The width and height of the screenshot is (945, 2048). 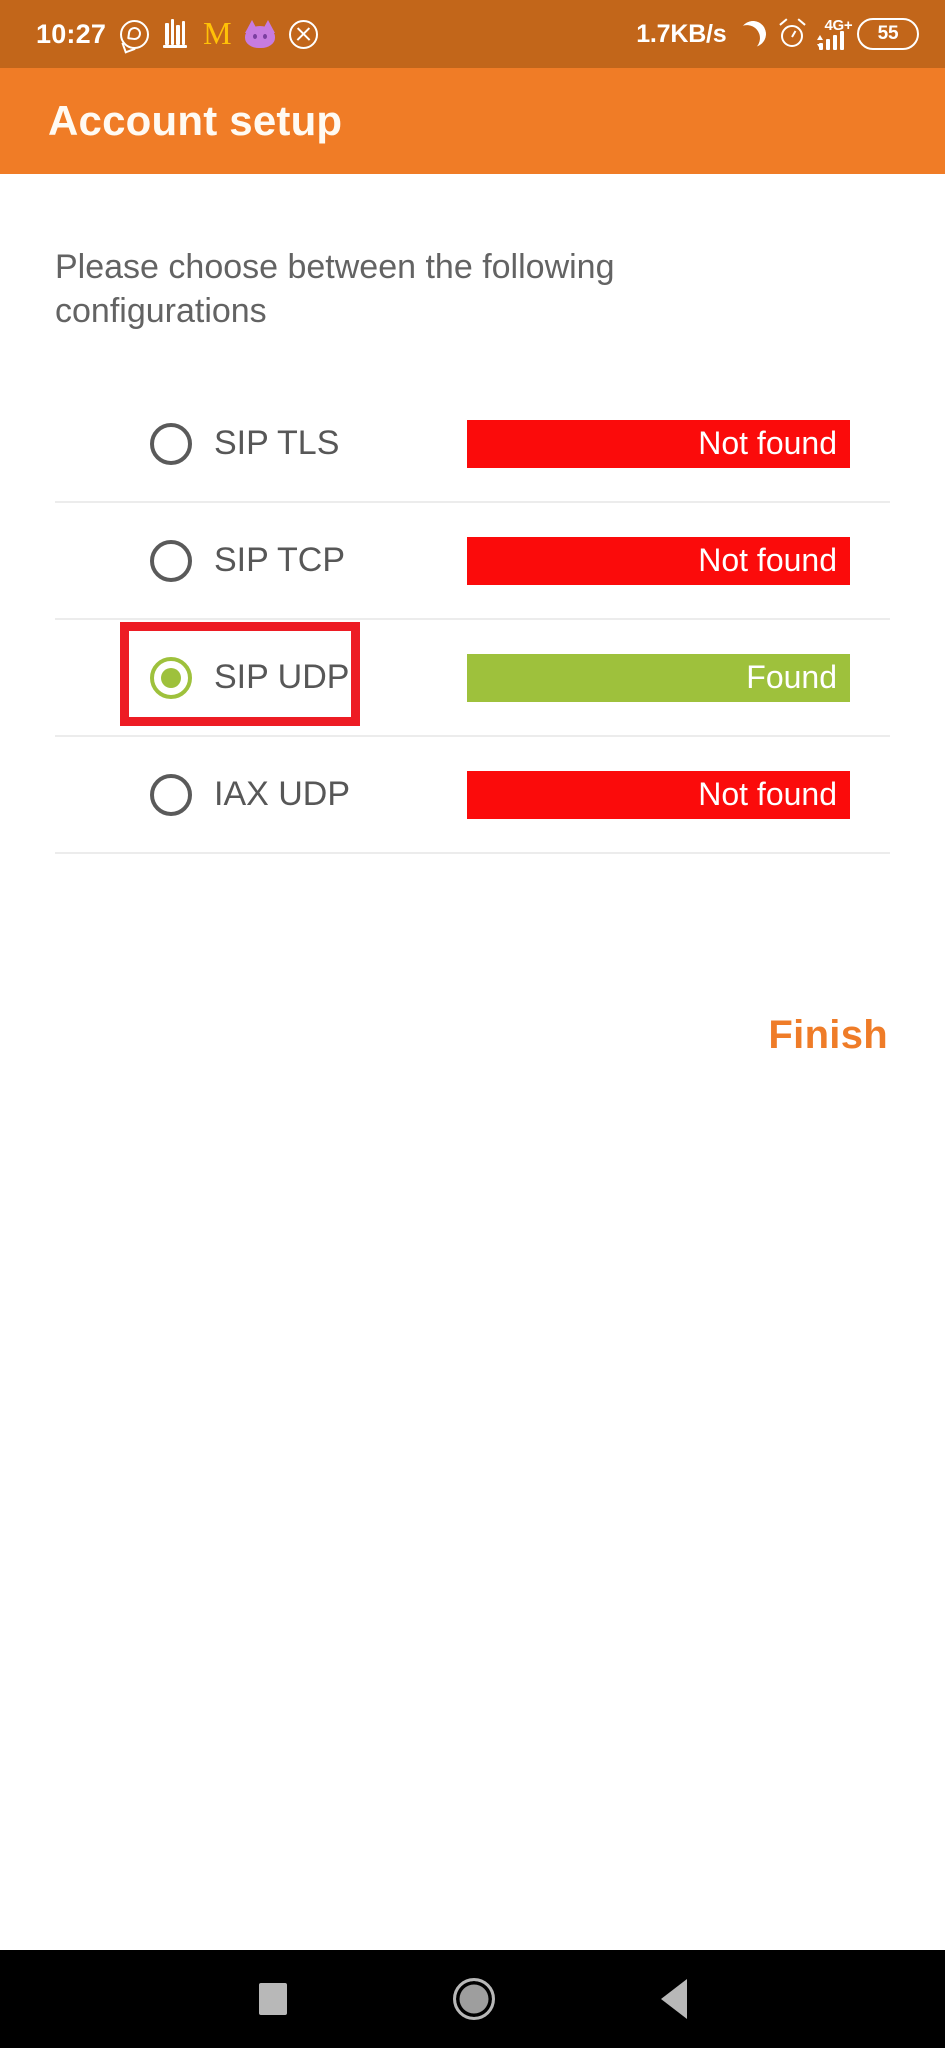 I want to click on android-navigation-bar, so click(x=472, y=1999).